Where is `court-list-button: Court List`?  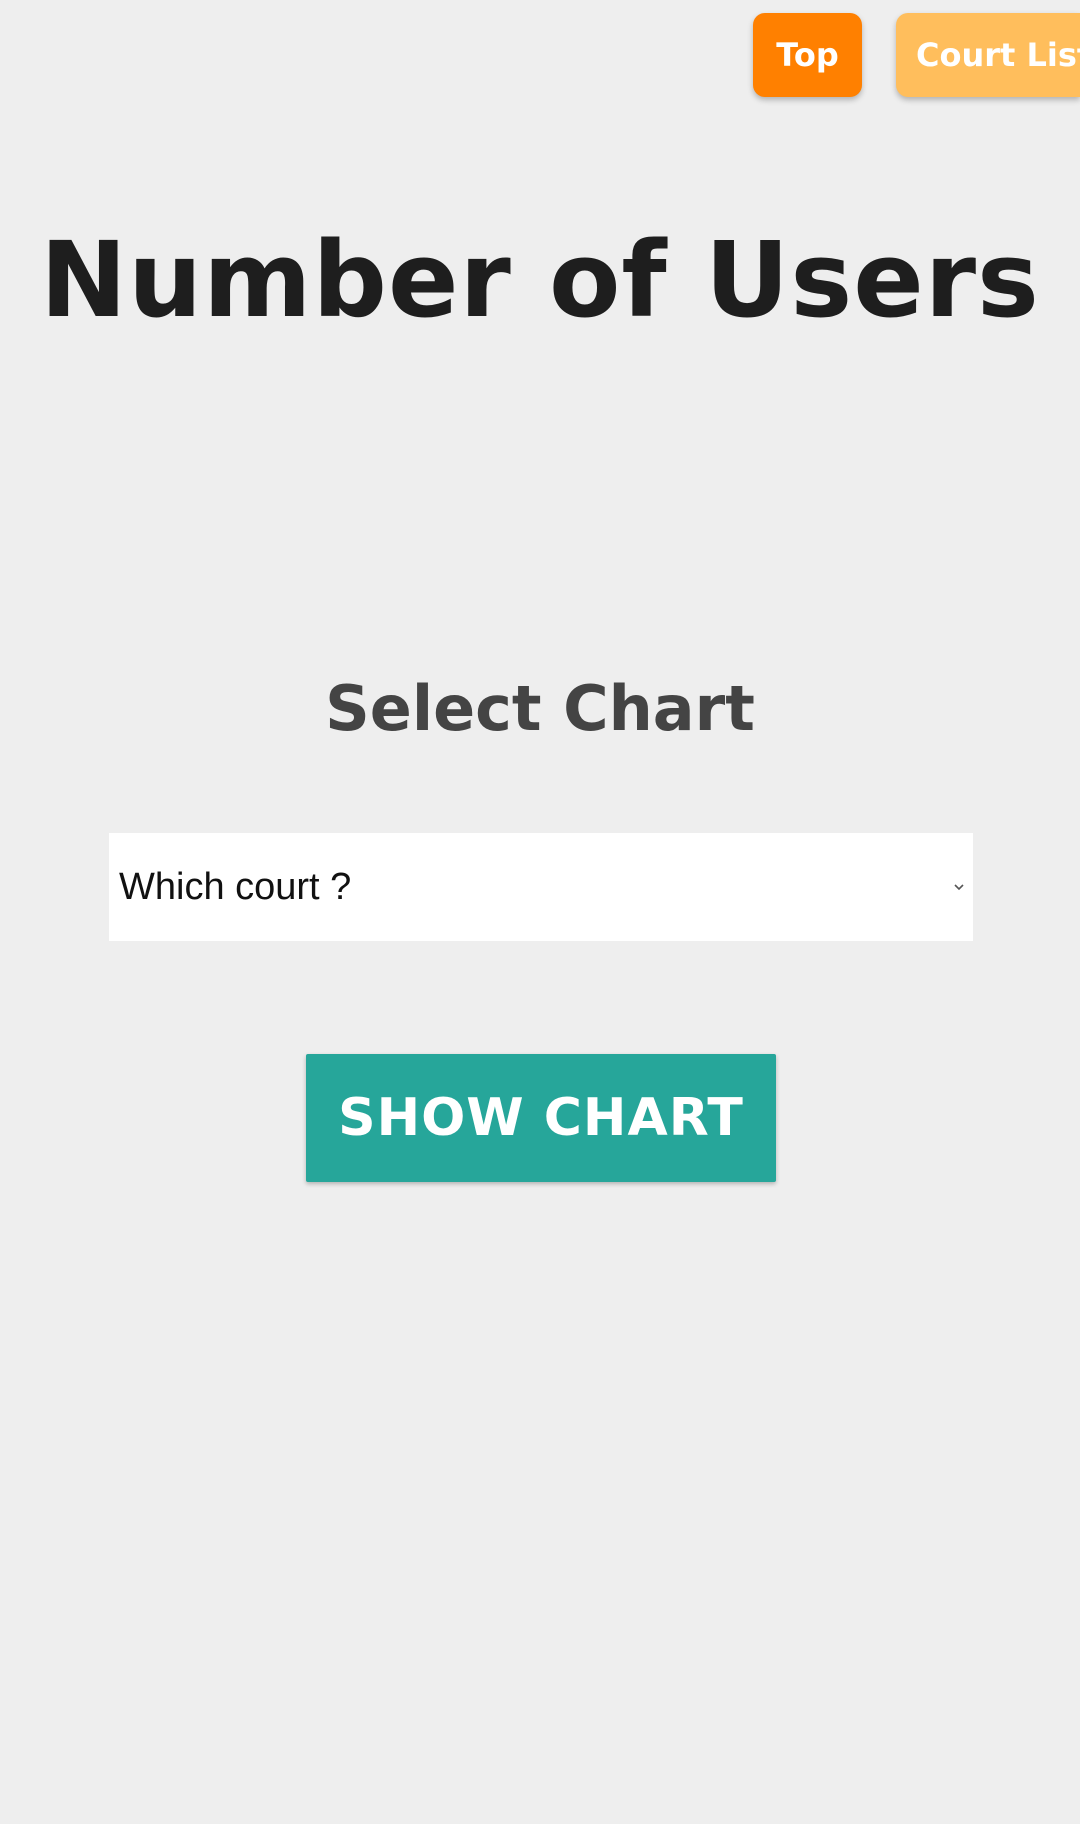 court-list-button: Court List is located at coordinates (988, 55).